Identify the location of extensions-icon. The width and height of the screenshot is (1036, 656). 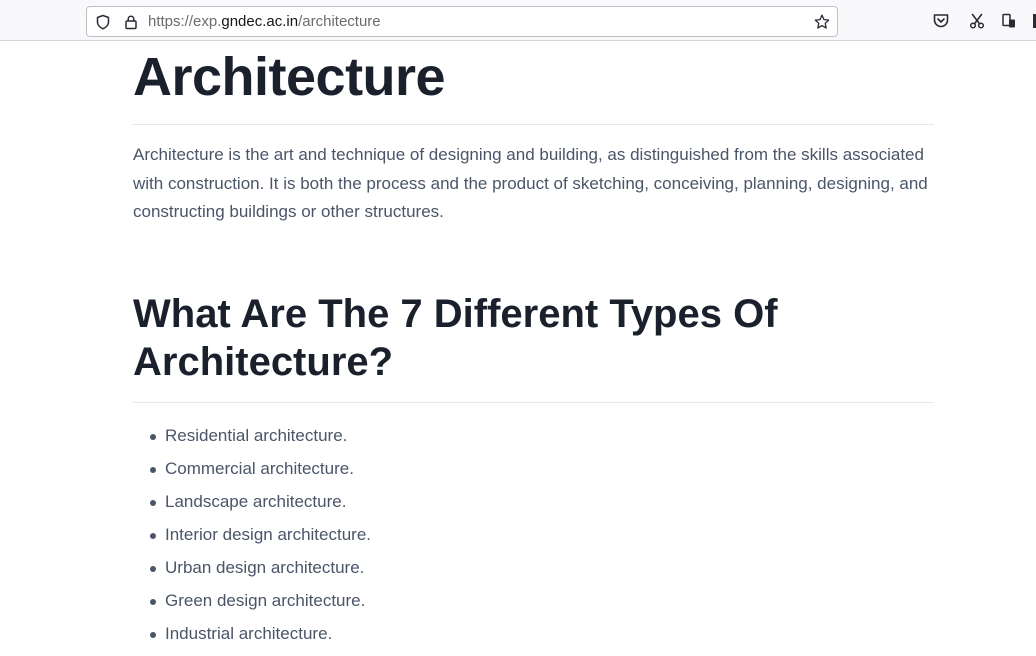
(1009, 21).